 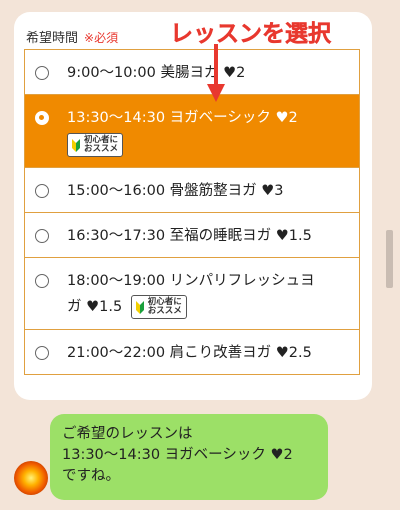 I want to click on lesson-option-1: 9:00～10:00 美腸ヨガ ♥2, so click(x=192, y=72).